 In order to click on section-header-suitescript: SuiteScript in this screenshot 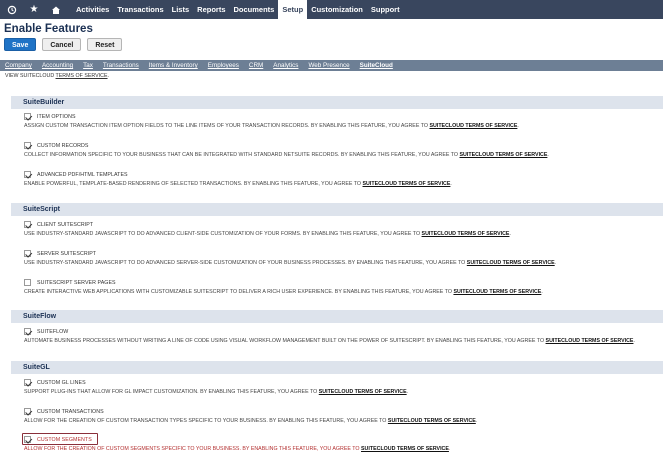, I will do `click(337, 209)`.